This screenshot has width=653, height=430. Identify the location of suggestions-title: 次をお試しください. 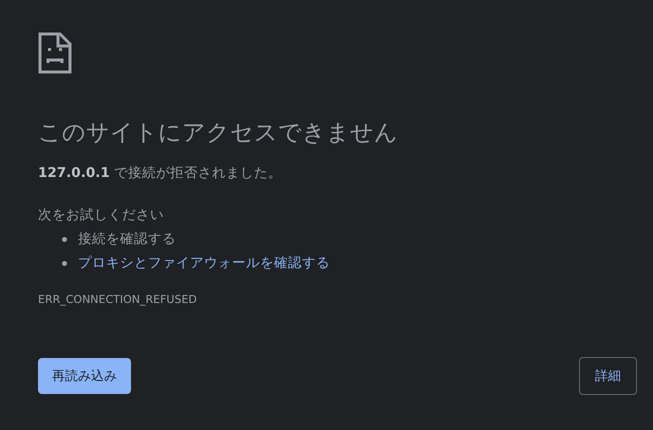
(101, 215).